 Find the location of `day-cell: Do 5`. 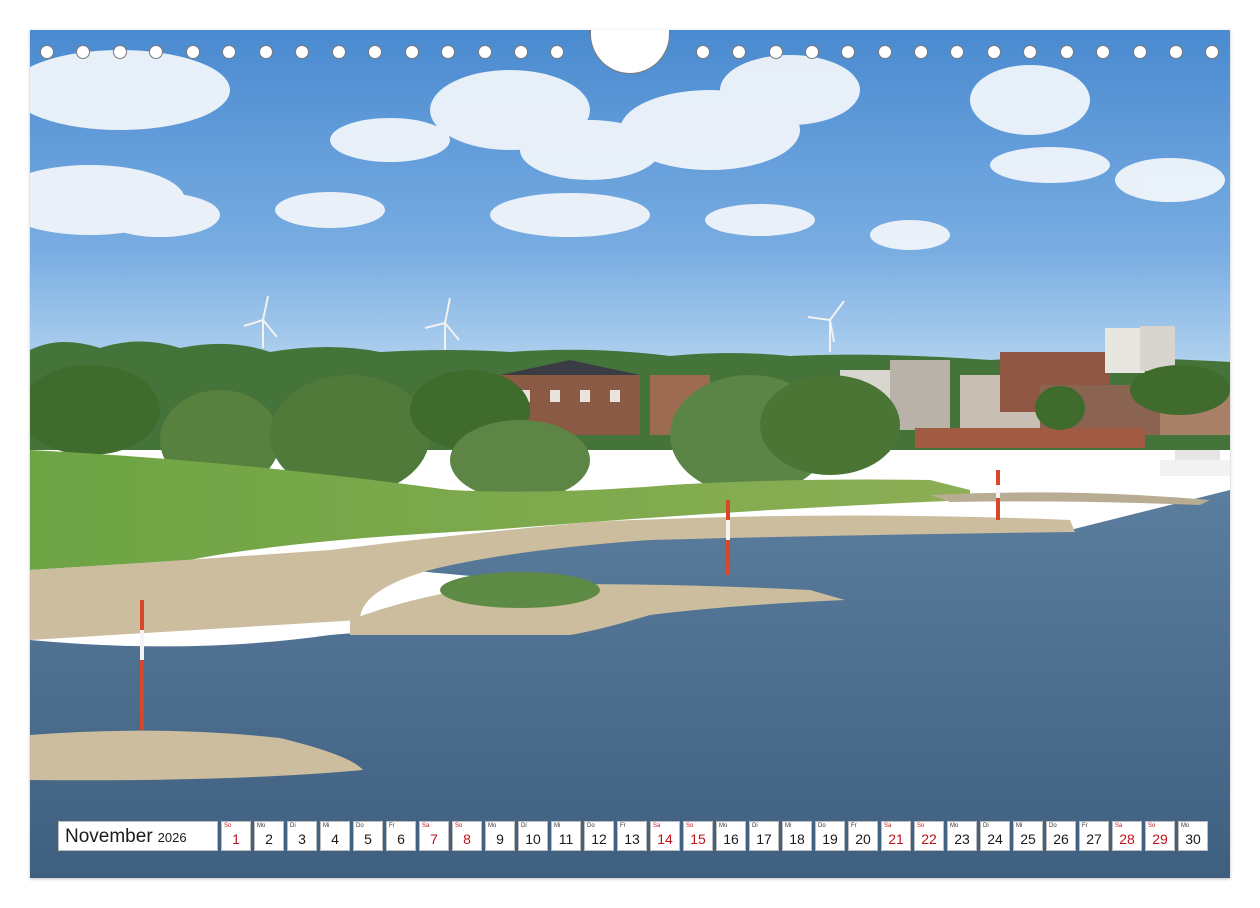

day-cell: Do 5 is located at coordinates (368, 836).